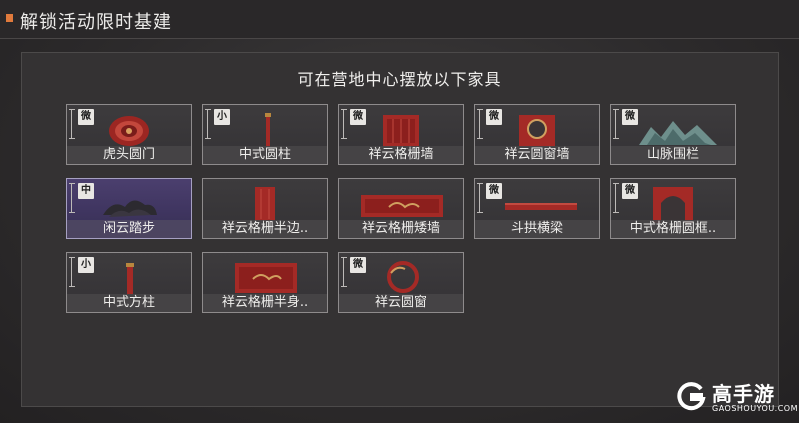 This screenshot has width=799, height=423. I want to click on furniture-card: 微 中式格栅圆框.., so click(673, 208).